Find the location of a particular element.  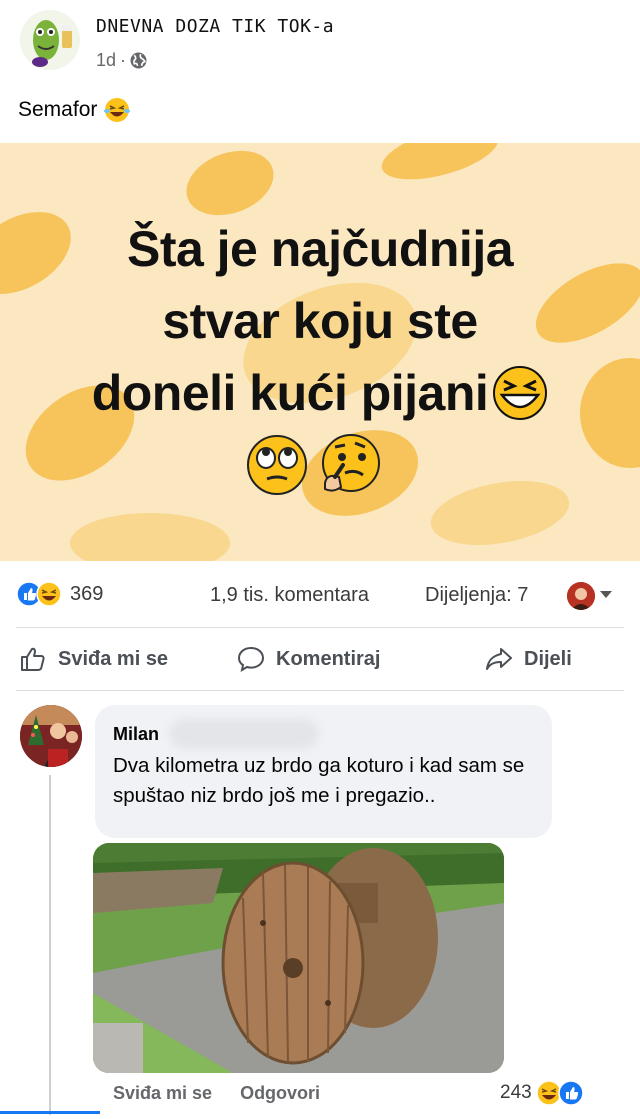

redacted-surname is located at coordinates (244, 734).